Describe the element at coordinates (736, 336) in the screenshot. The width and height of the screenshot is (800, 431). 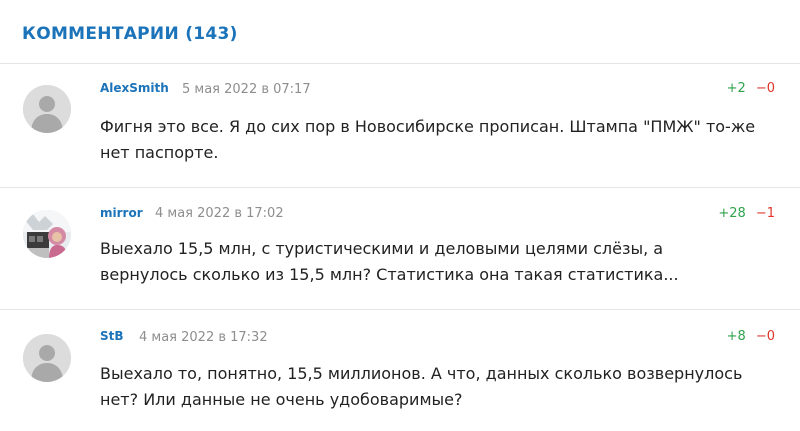
I see `vote-up-button: +8` at that location.